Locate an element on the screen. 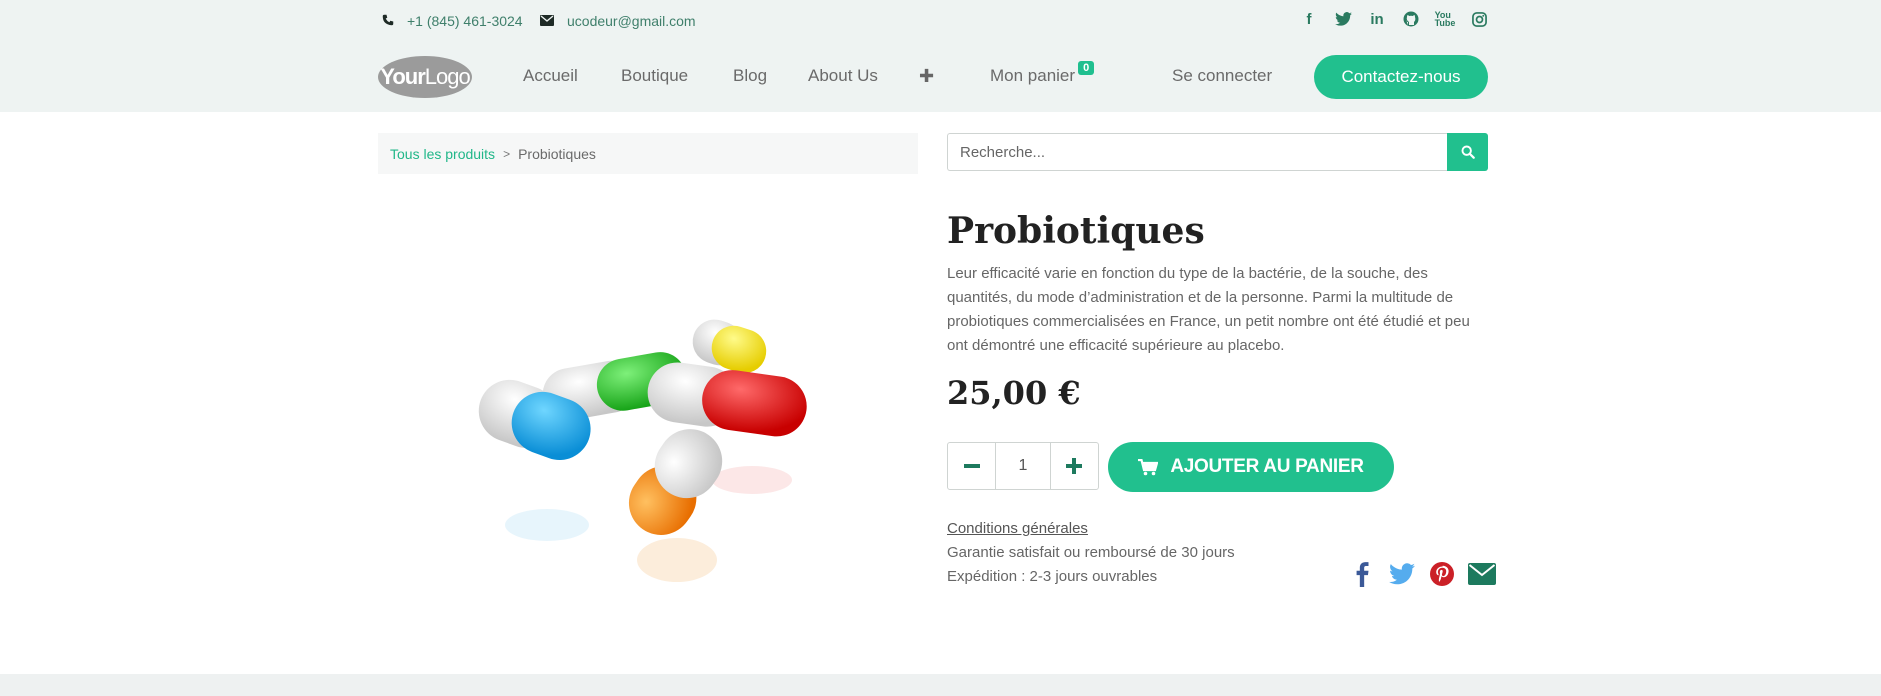 The height and width of the screenshot is (696, 1881). product-price: 25,00 € is located at coordinates (1014, 393).